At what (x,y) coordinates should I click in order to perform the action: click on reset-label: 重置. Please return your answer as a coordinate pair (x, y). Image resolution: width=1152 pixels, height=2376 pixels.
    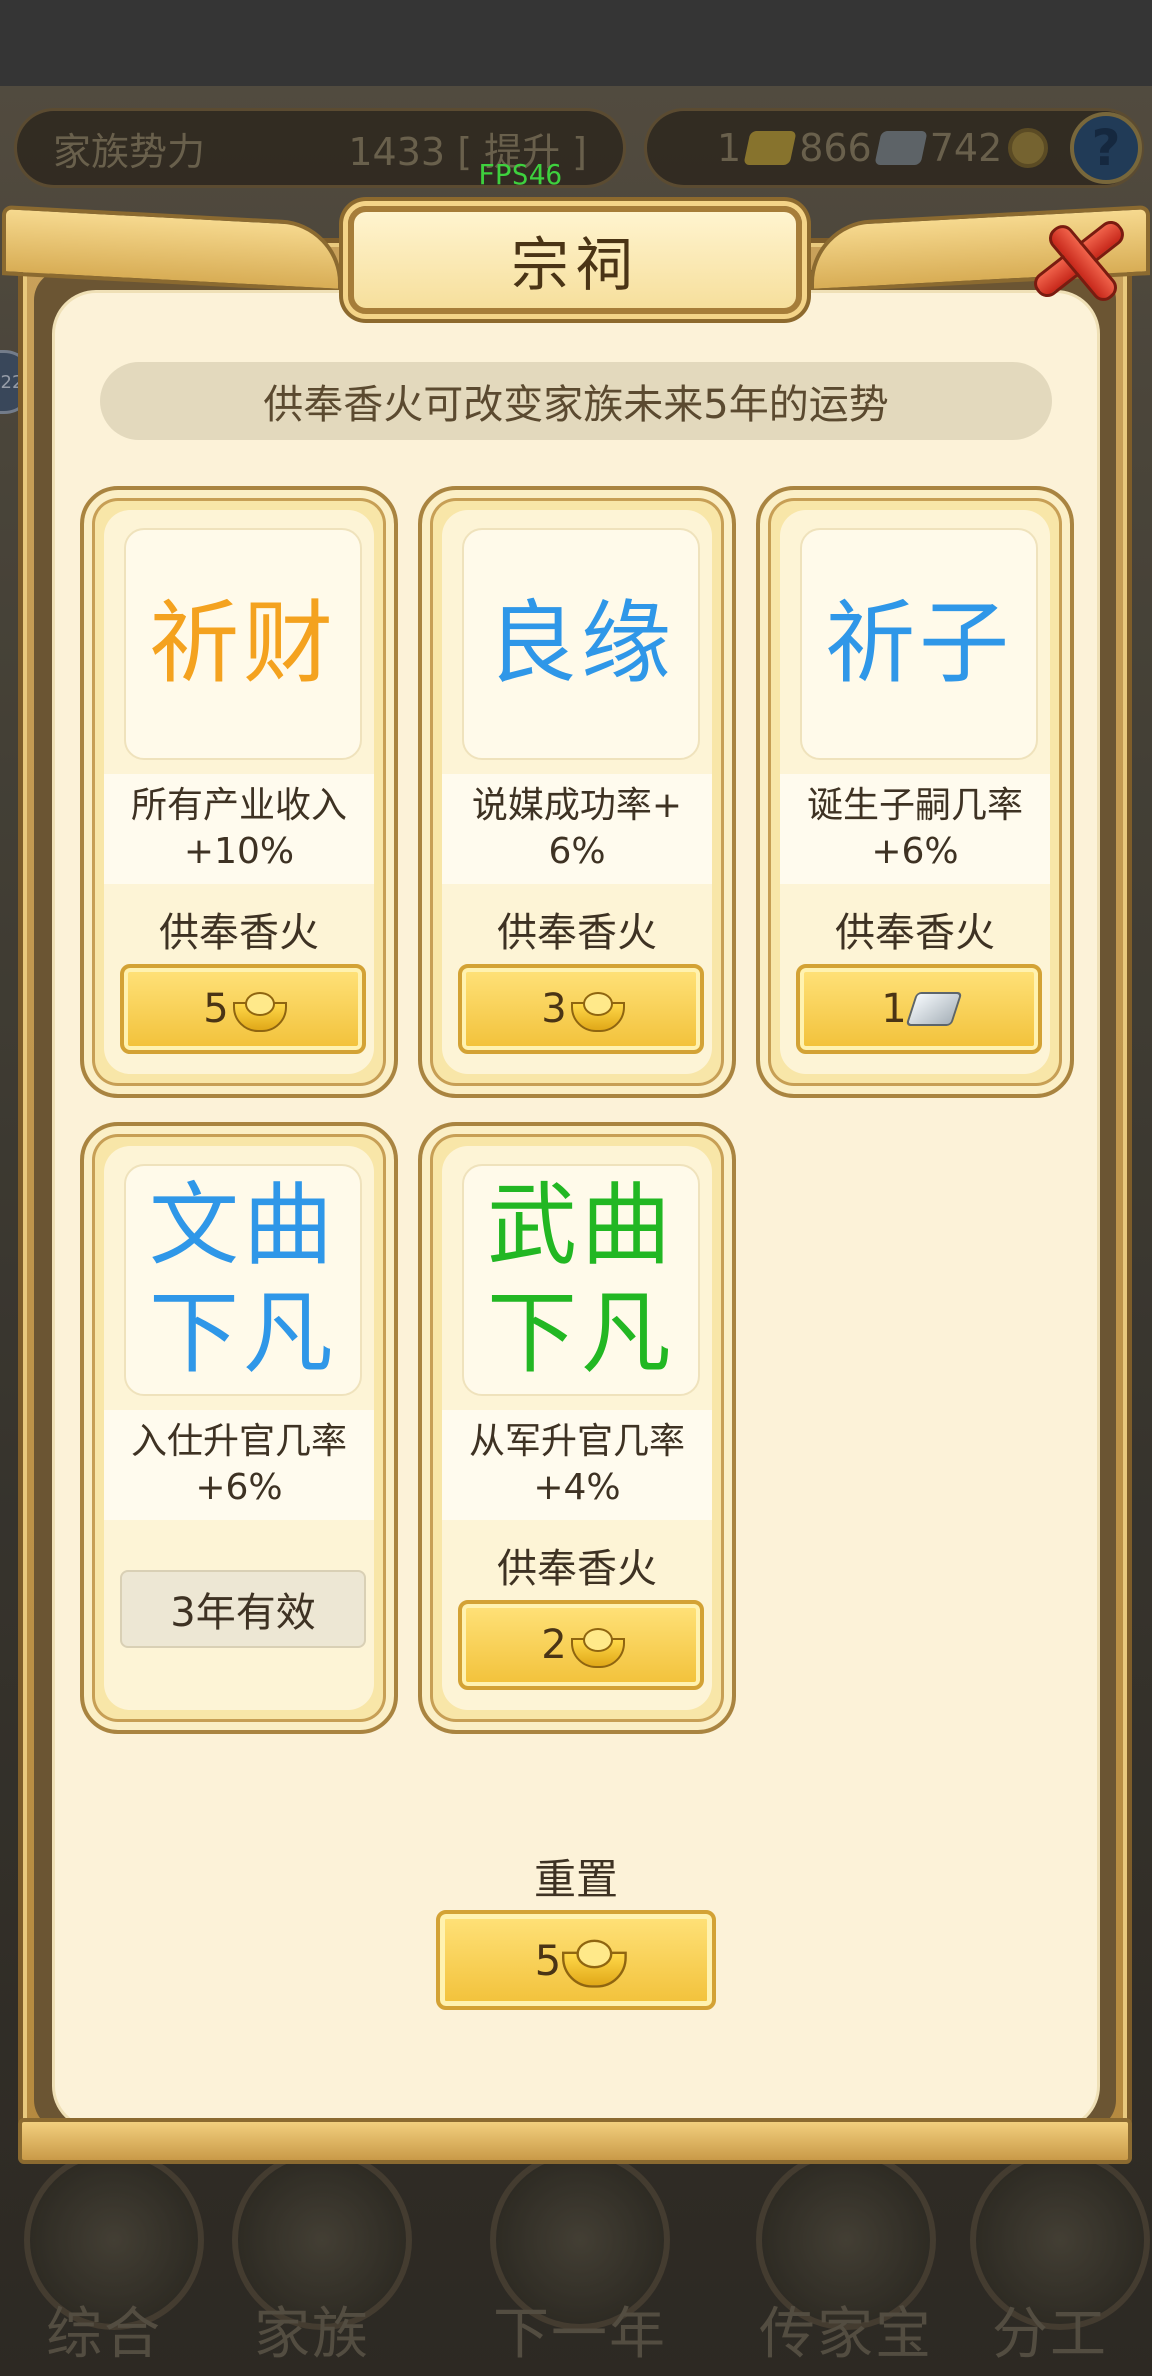
    Looking at the image, I should click on (575, 1879).